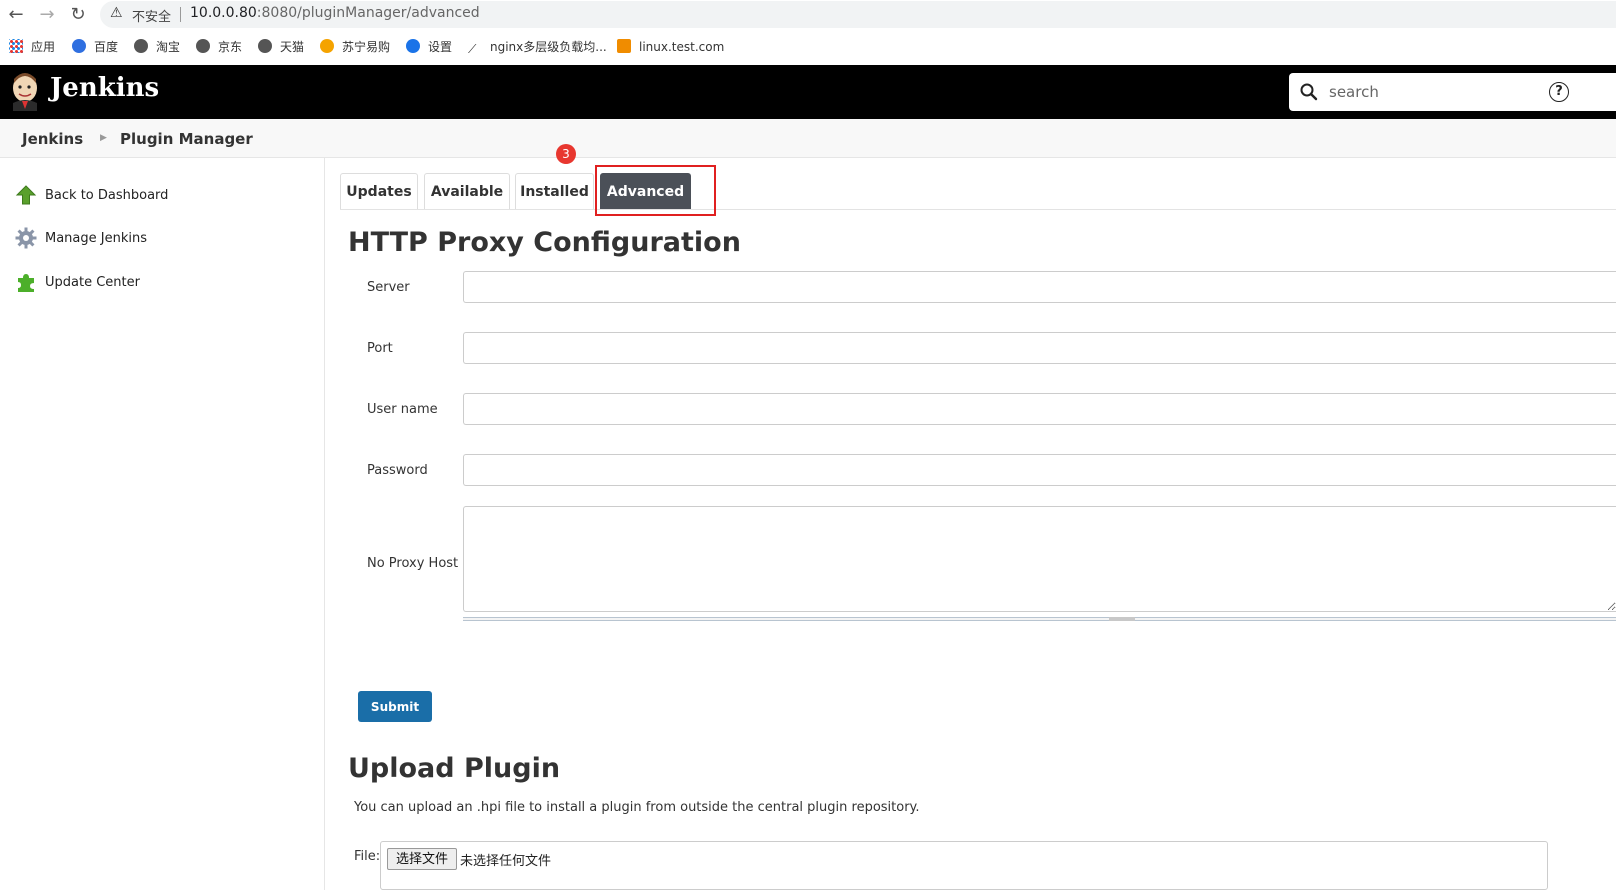 This screenshot has height=890, width=1616. What do you see at coordinates (413, 563) in the screenshot?
I see `no-proxy-host-label: No Proxy Host` at bounding box center [413, 563].